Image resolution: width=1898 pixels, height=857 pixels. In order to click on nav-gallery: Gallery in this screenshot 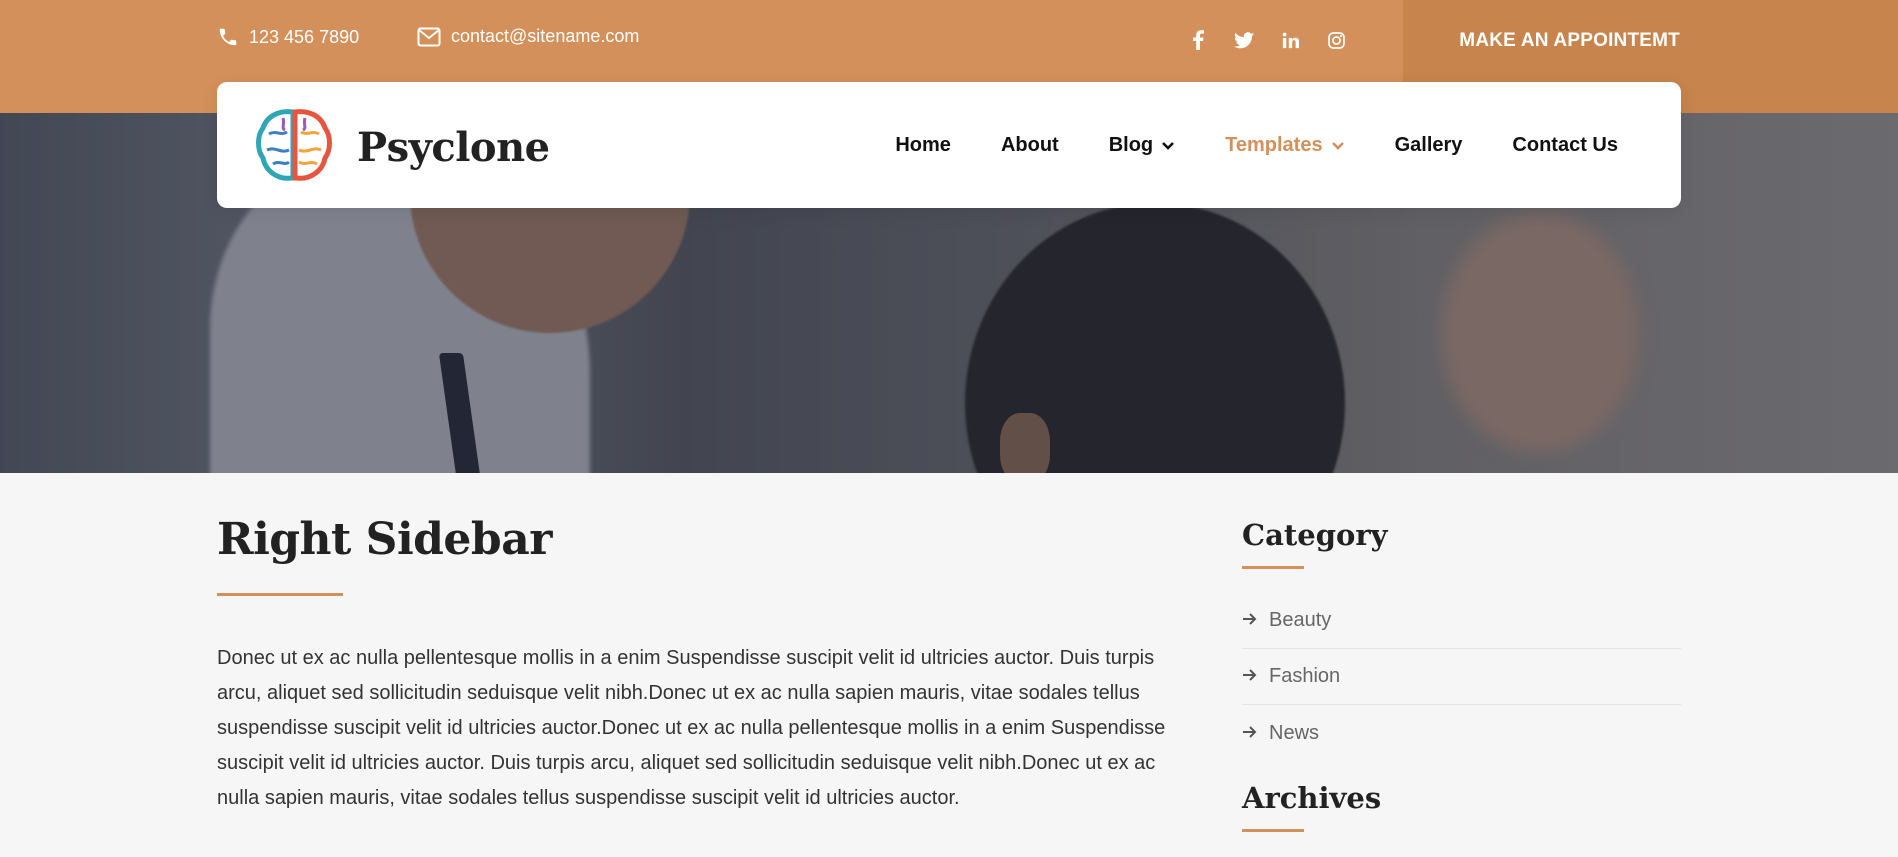, I will do `click(1429, 145)`.